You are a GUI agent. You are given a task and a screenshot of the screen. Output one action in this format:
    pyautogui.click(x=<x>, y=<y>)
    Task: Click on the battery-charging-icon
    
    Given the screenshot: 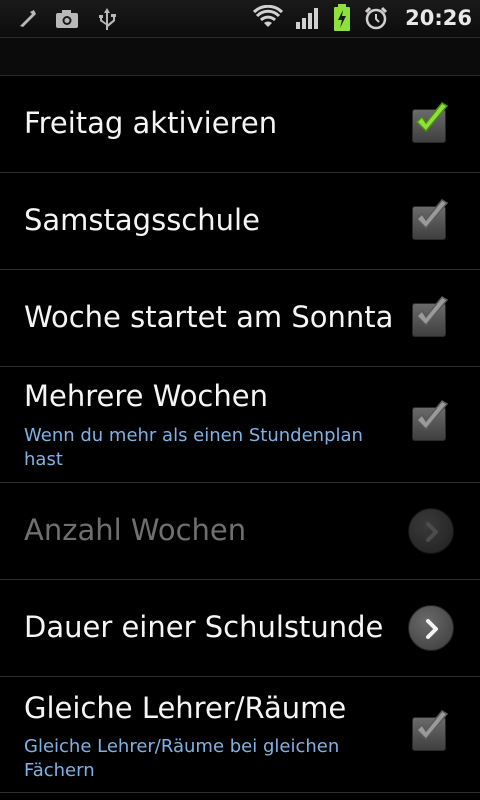 What is the action you would take?
    pyautogui.click(x=342, y=17)
    